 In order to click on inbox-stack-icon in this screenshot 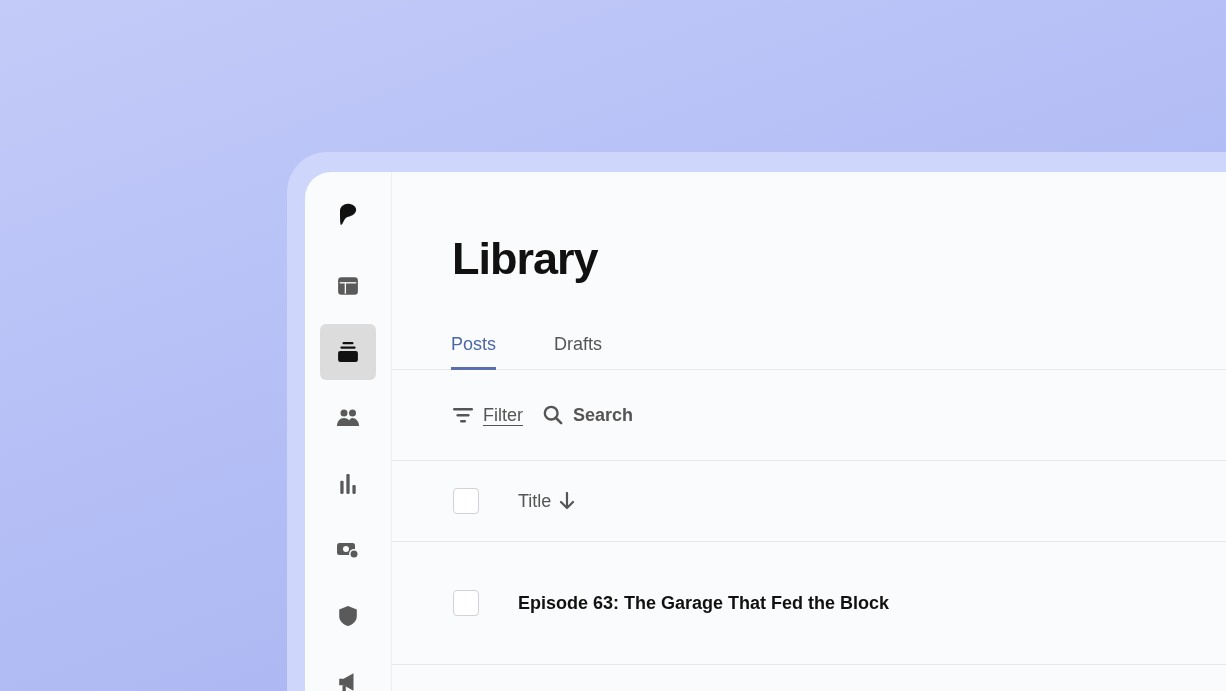, I will do `click(348, 352)`.